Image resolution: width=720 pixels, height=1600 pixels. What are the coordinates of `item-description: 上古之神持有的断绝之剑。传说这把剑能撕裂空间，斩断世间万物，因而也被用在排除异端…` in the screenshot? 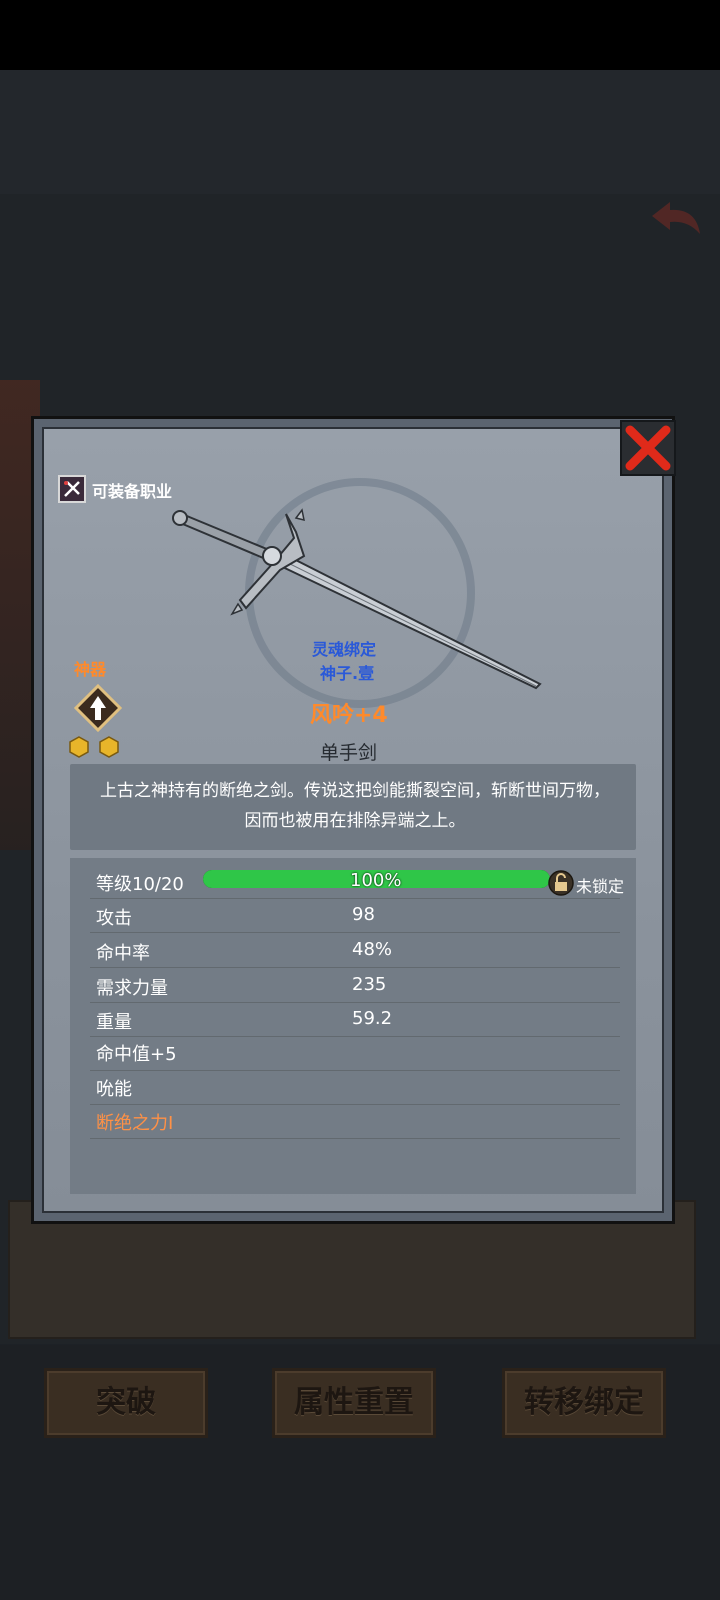 It's located at (355, 806).